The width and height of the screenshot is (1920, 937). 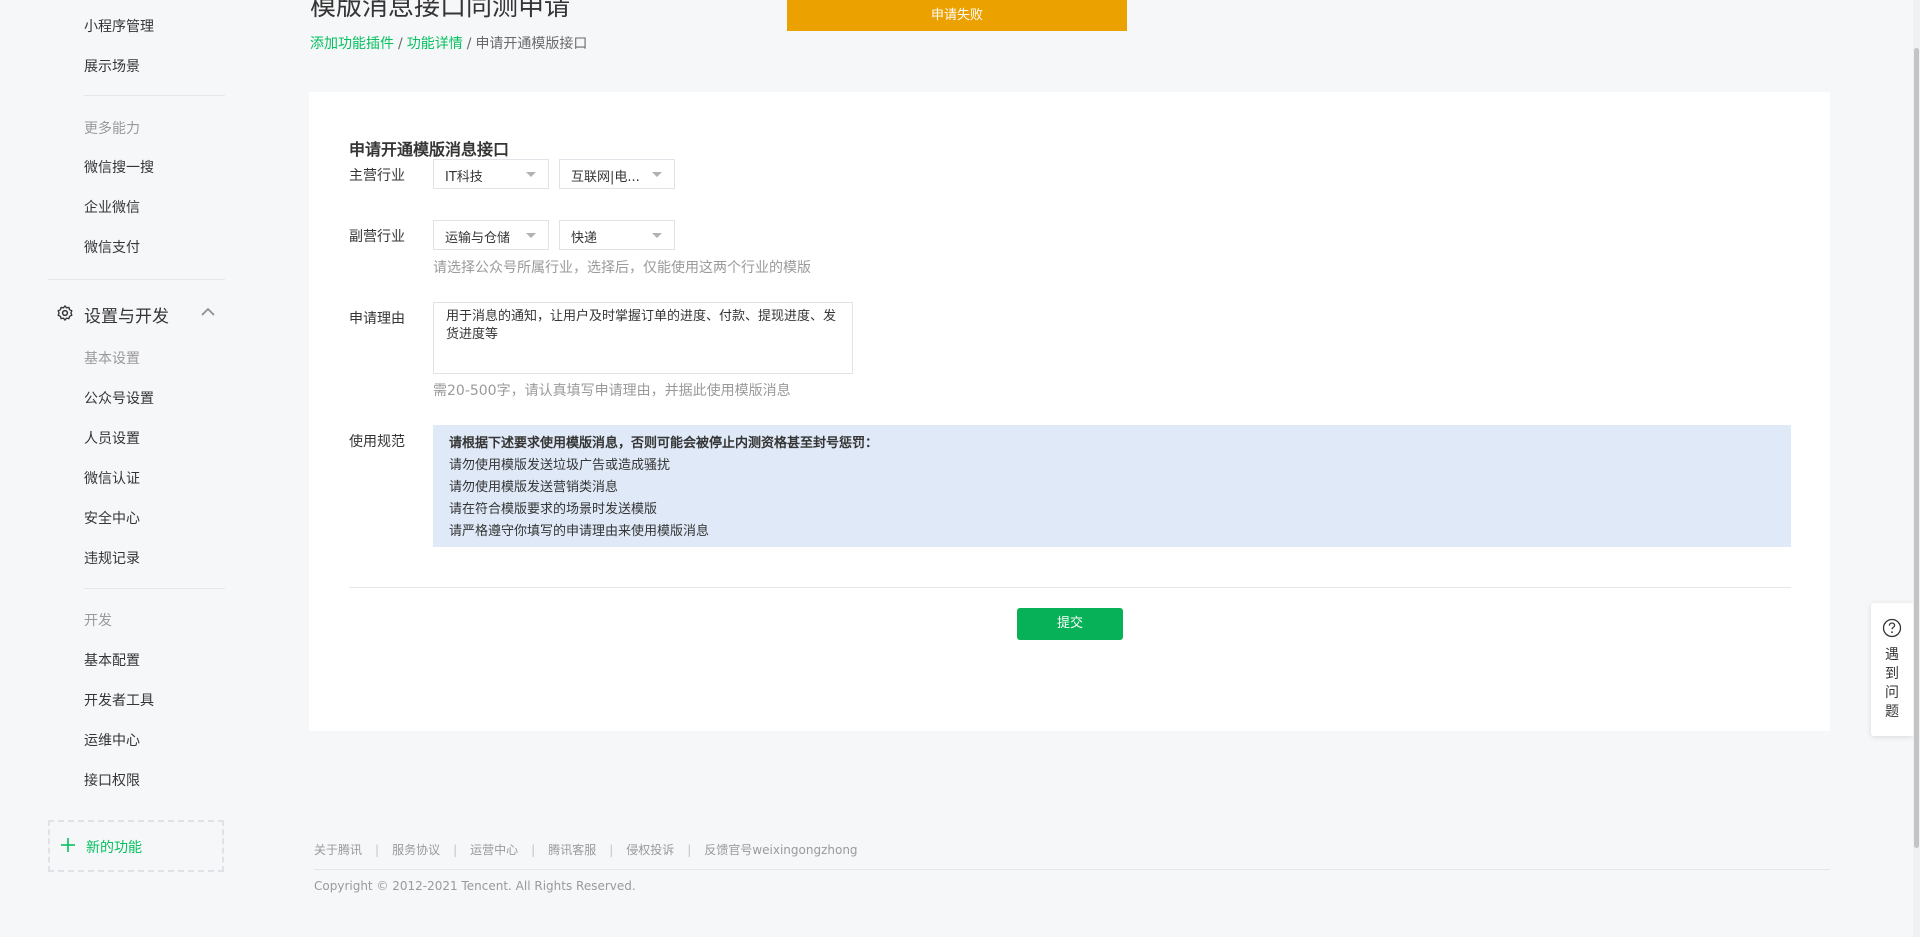 I want to click on footer-link-feedback: 反馈官号weixingongzhong, so click(x=780, y=850).